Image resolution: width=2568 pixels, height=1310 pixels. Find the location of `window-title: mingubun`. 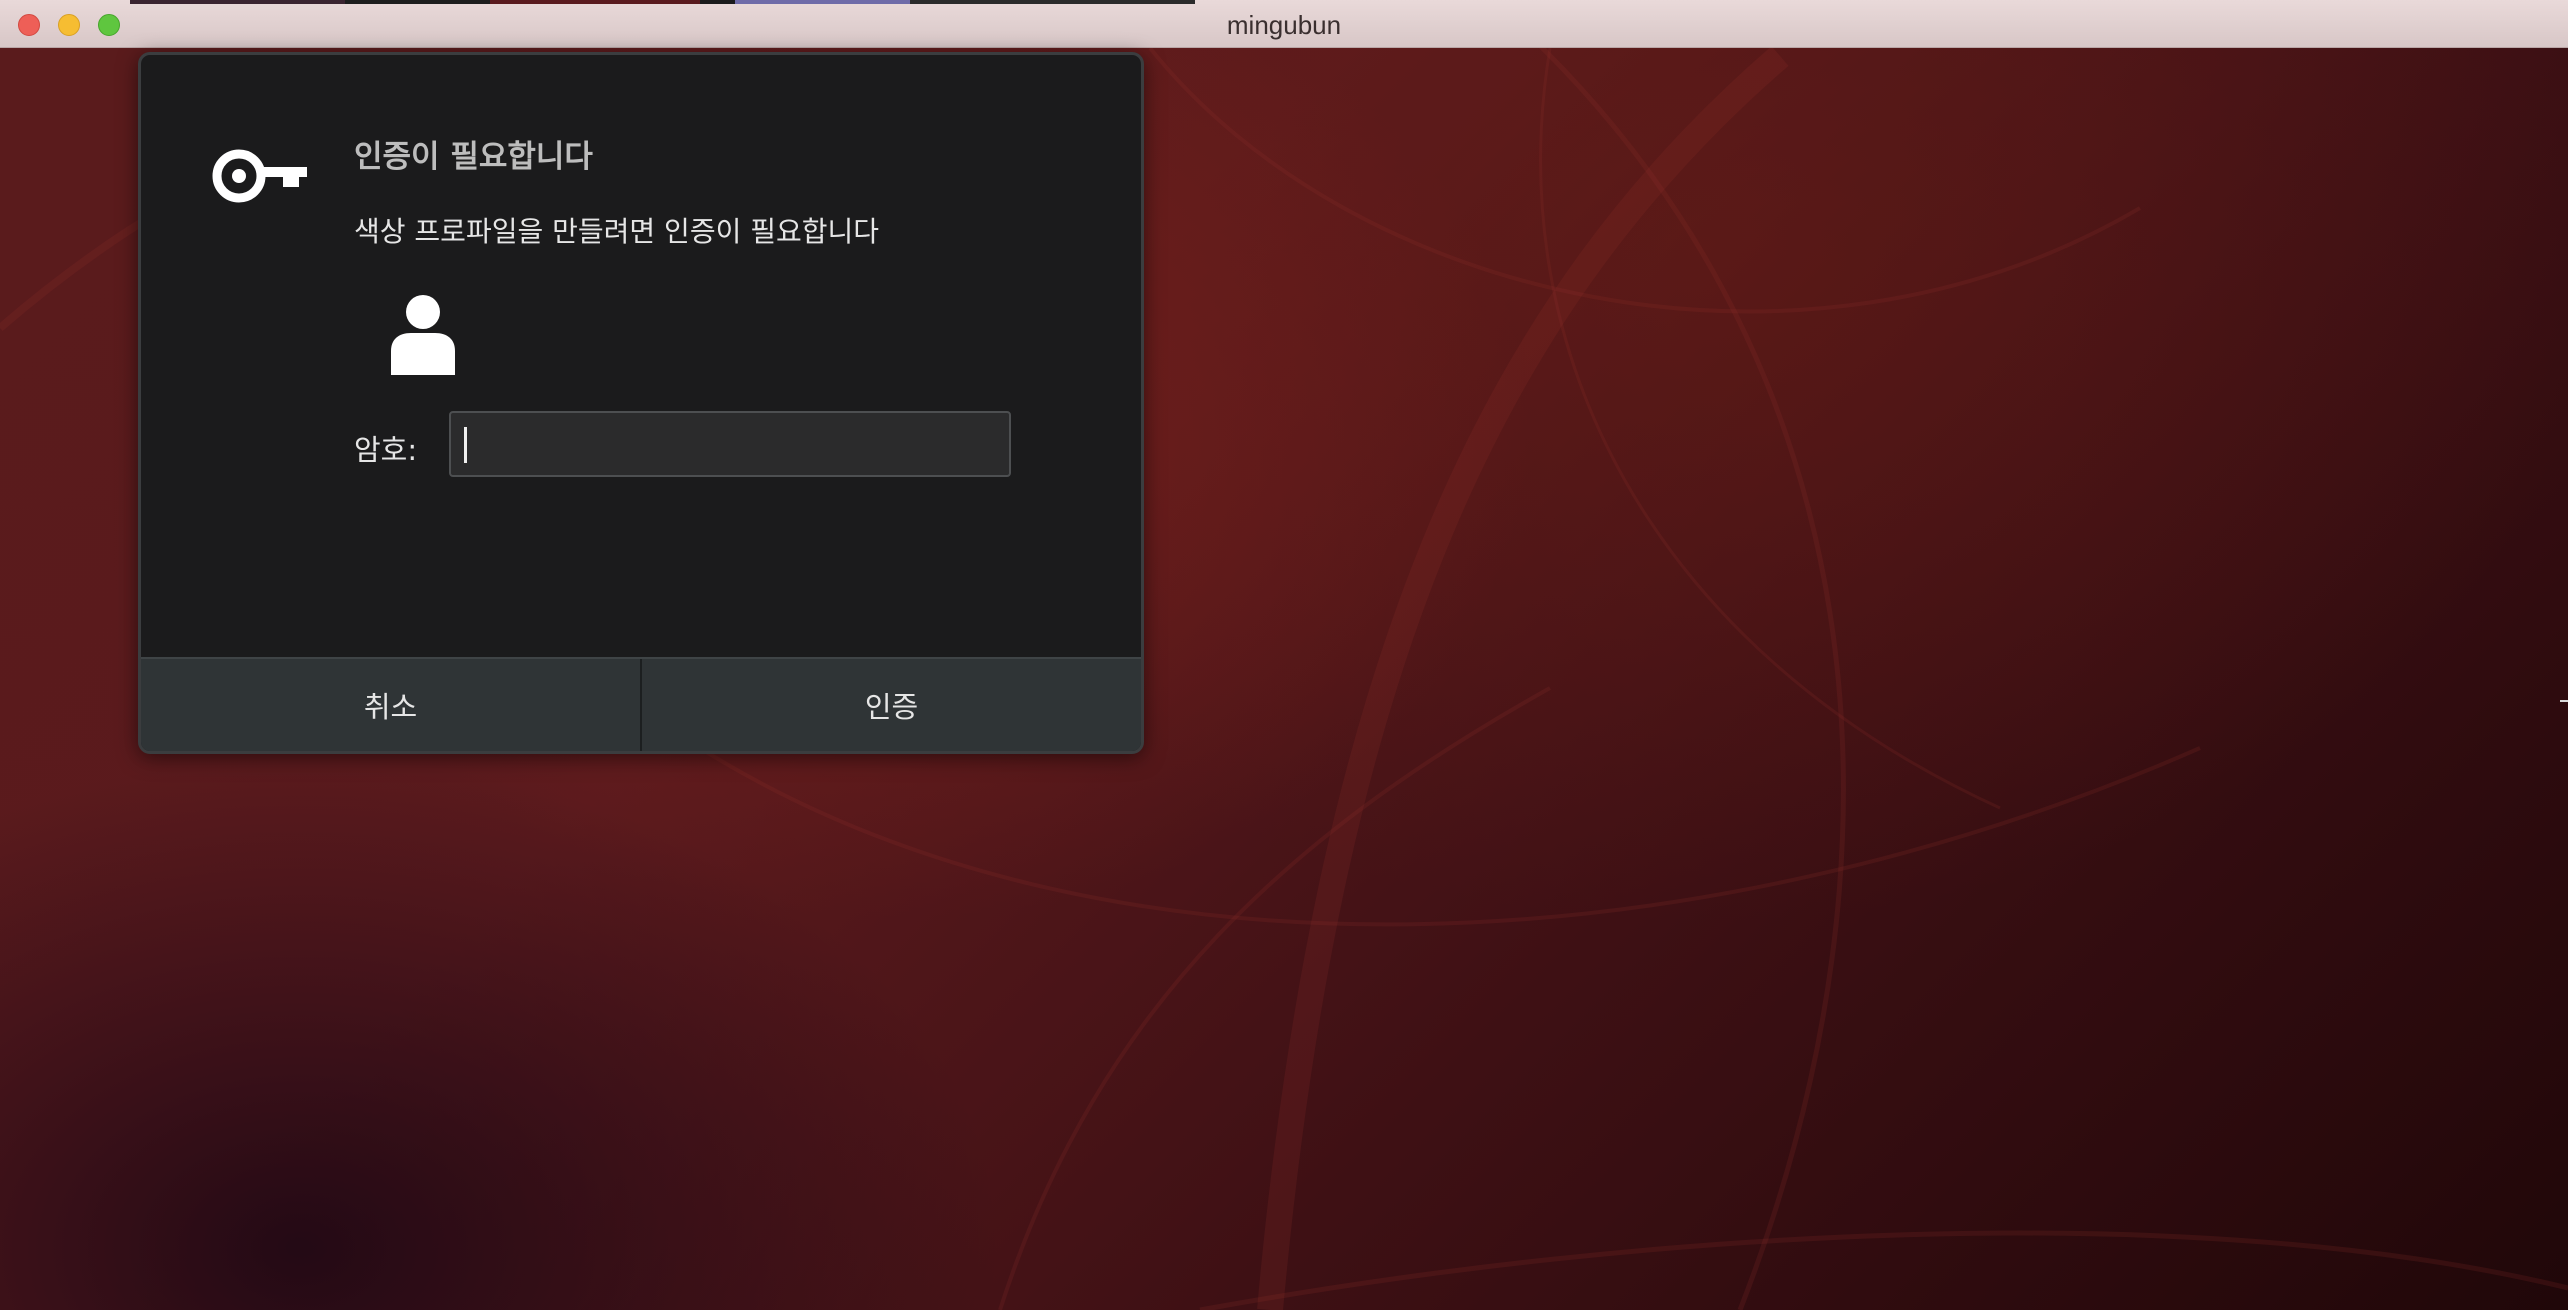

window-title: mingubun is located at coordinates (1284, 25).